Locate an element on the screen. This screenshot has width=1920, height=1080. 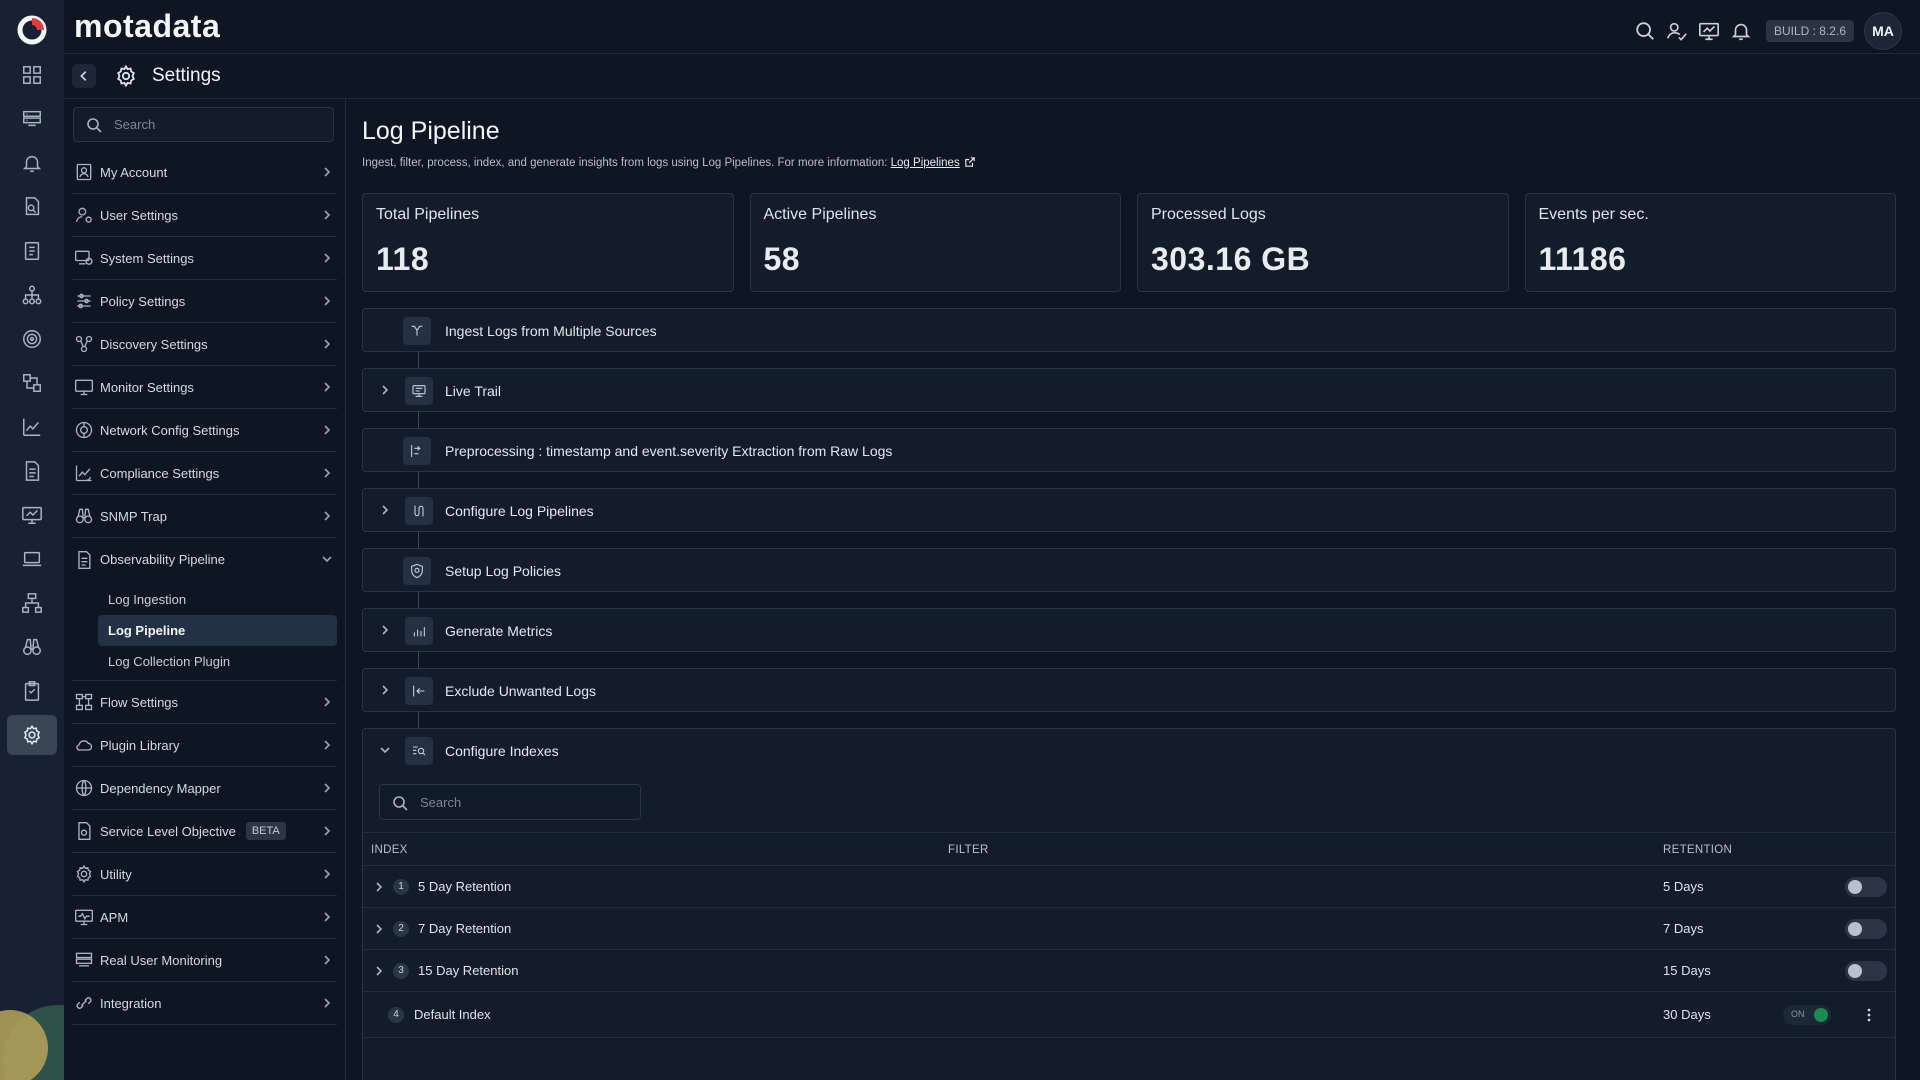
sidebar-item-integration: Integration is located at coordinates (204, 1003).